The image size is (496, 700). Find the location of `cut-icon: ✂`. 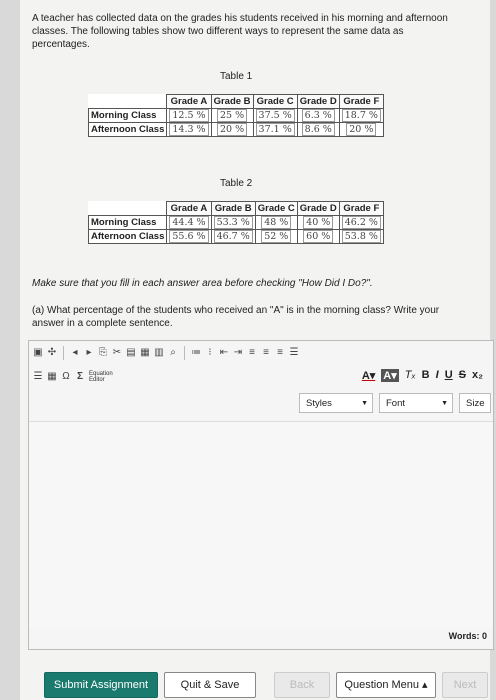

cut-icon: ✂ is located at coordinates (117, 353).